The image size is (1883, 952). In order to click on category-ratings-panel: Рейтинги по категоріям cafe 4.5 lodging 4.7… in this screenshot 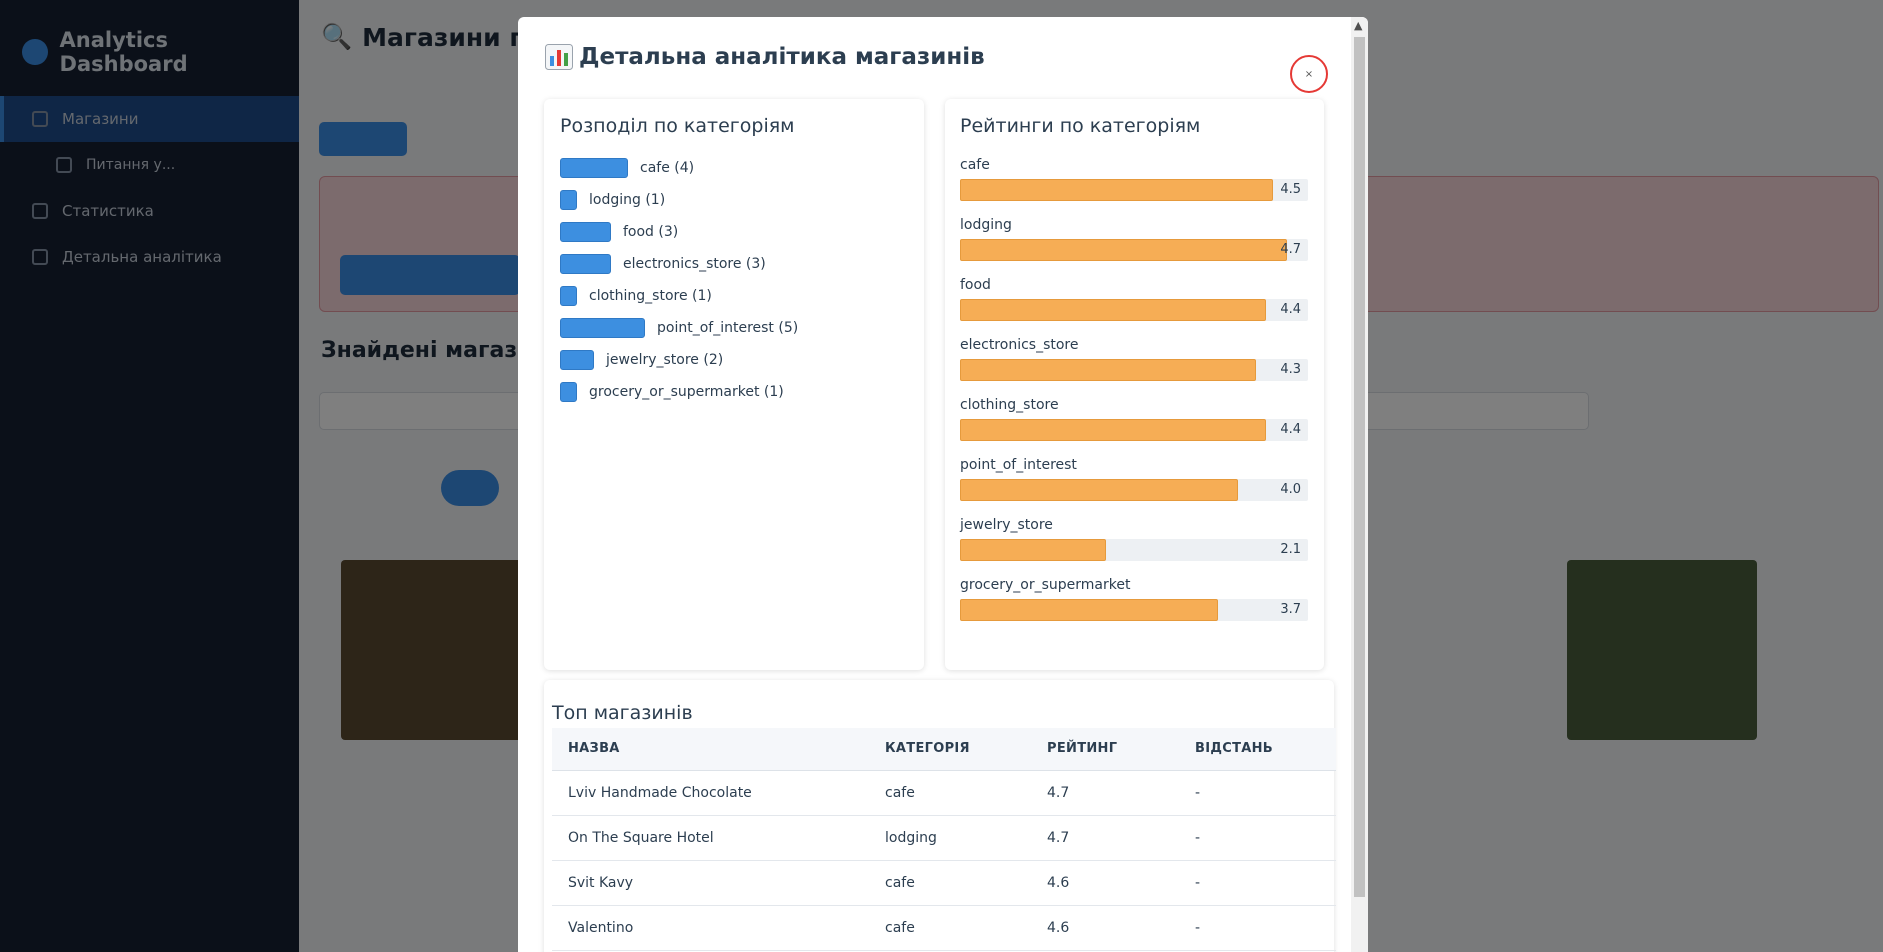, I will do `click(1134, 384)`.